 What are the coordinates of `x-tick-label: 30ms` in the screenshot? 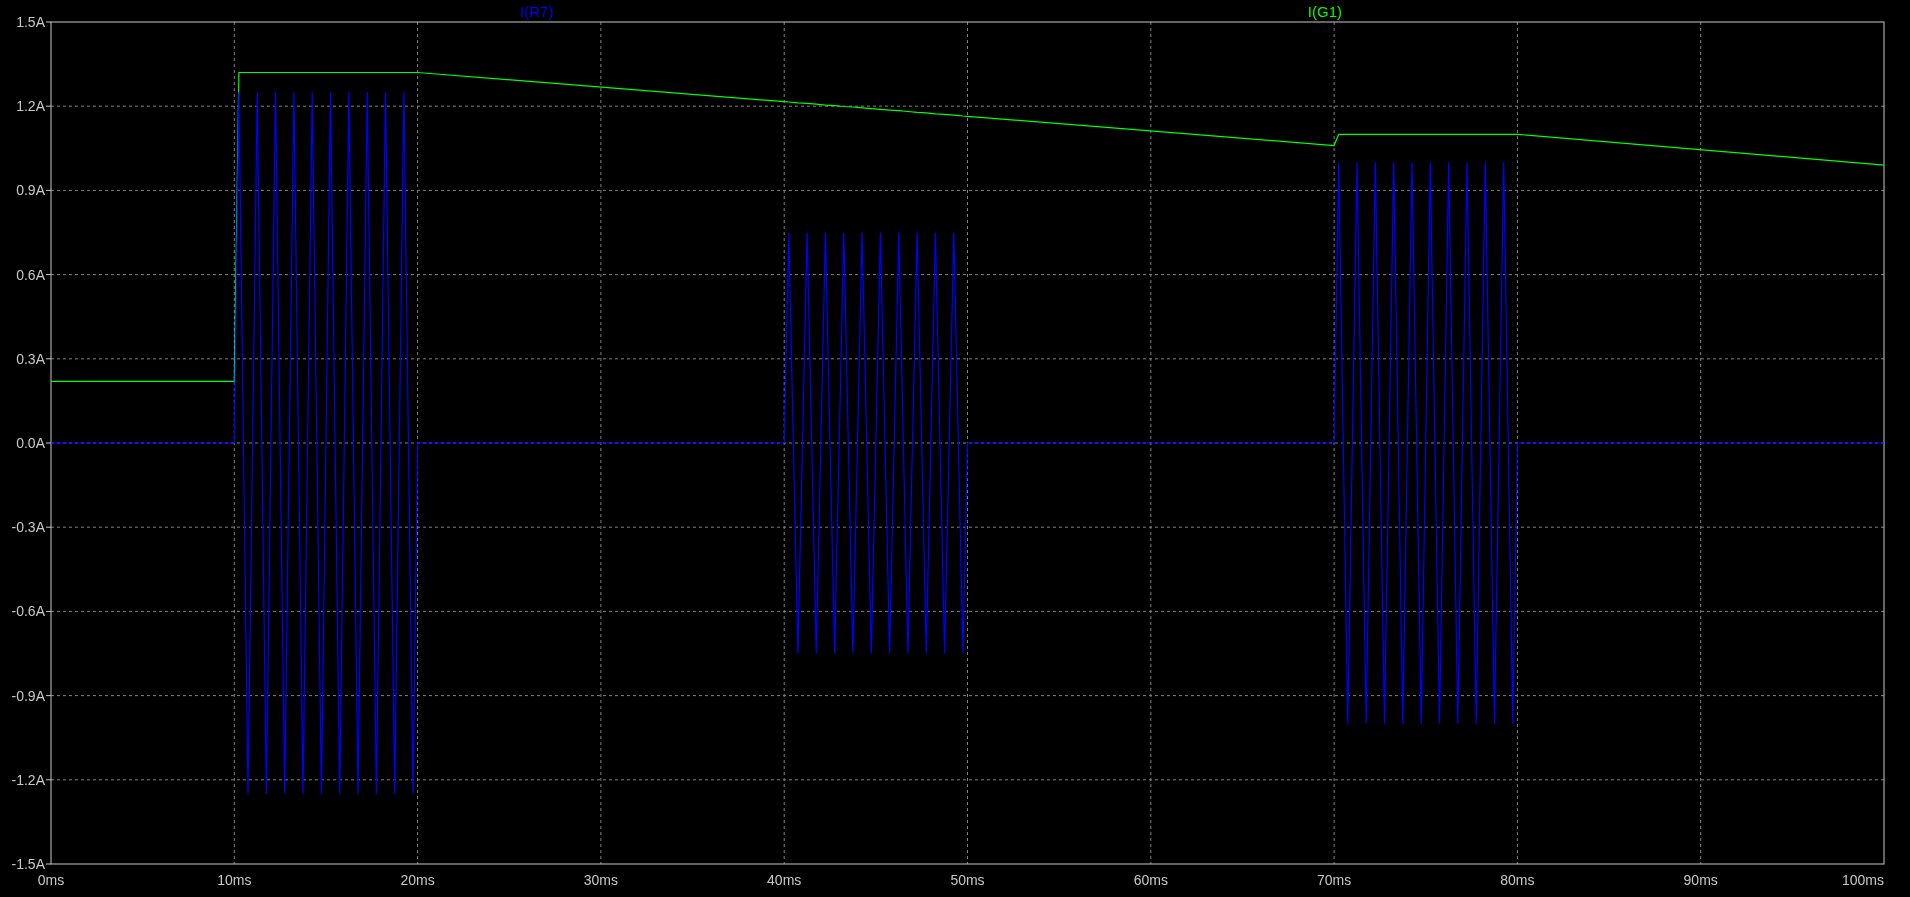 It's located at (600, 880).